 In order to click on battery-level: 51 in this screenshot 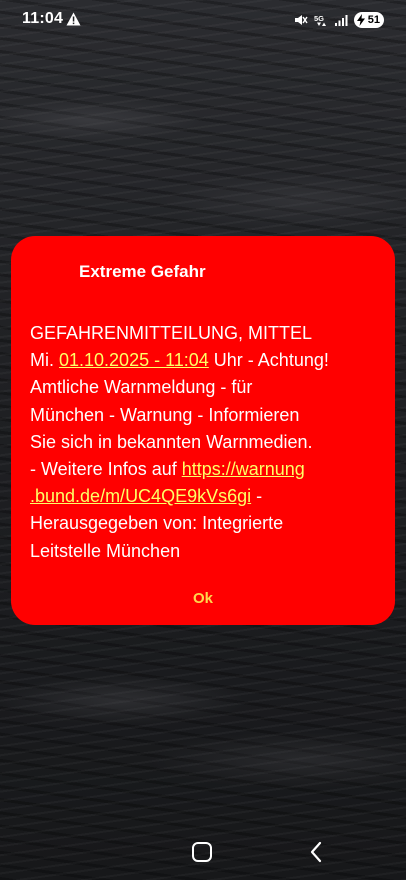, I will do `click(373, 20)`.